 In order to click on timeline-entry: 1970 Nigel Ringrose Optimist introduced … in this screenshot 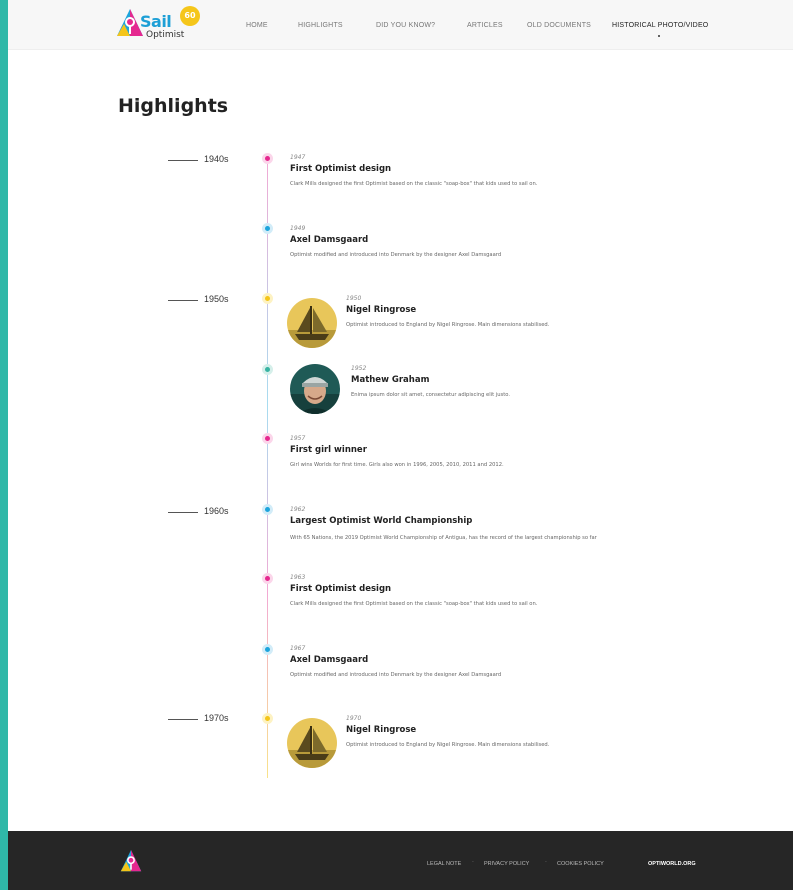, I will do `click(496, 733)`.